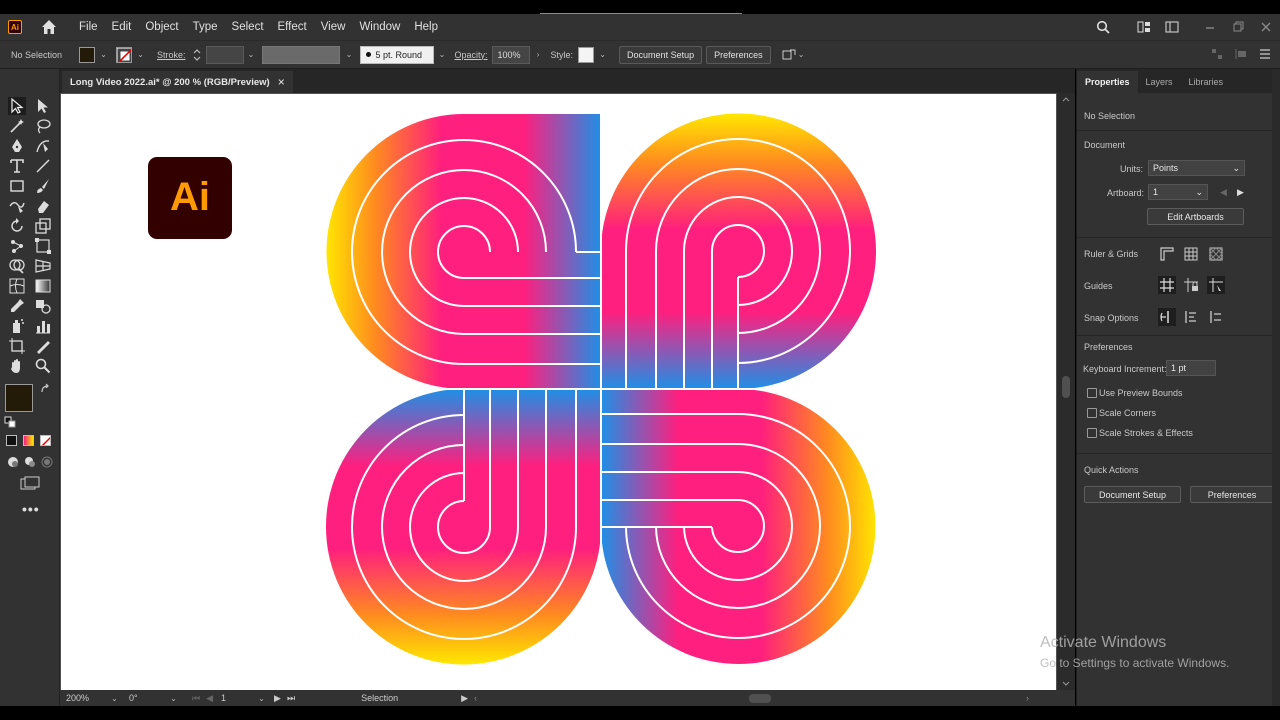  Describe the element at coordinates (171, 55) in the screenshot. I see `stroke-label: Stroke:` at that location.